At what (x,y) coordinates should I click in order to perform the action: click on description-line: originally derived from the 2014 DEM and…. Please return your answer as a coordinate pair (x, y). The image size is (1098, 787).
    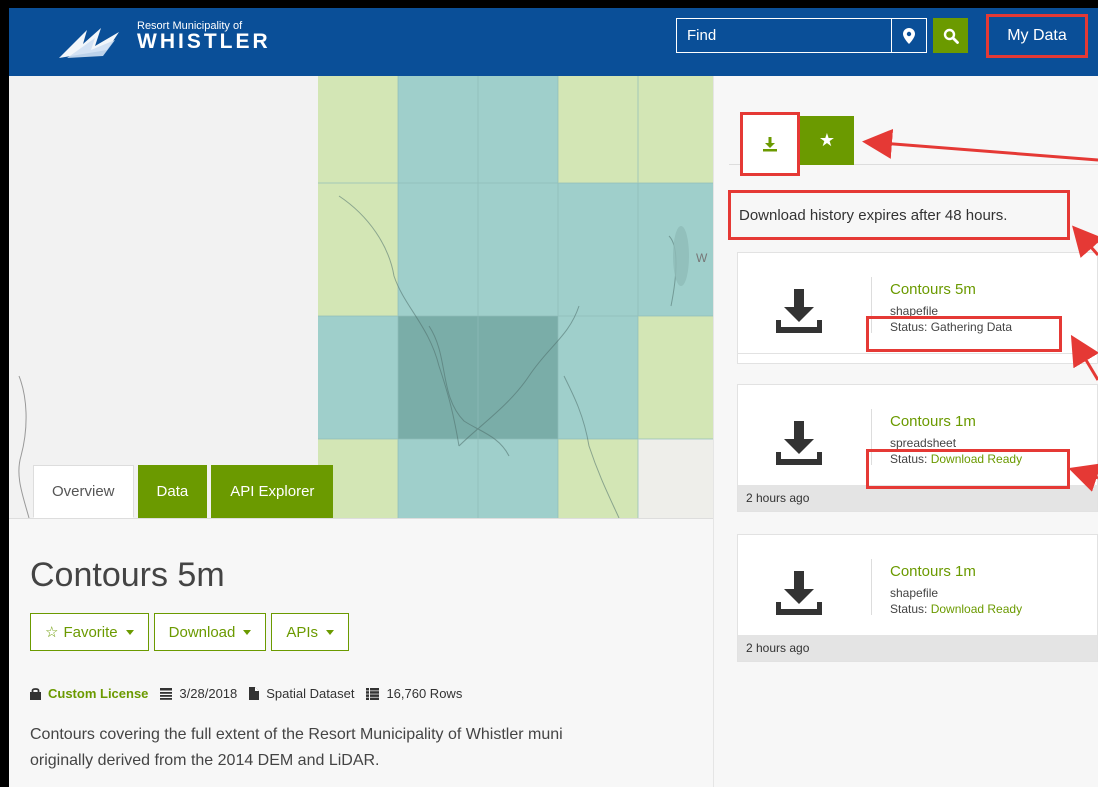
    Looking at the image, I should click on (205, 760).